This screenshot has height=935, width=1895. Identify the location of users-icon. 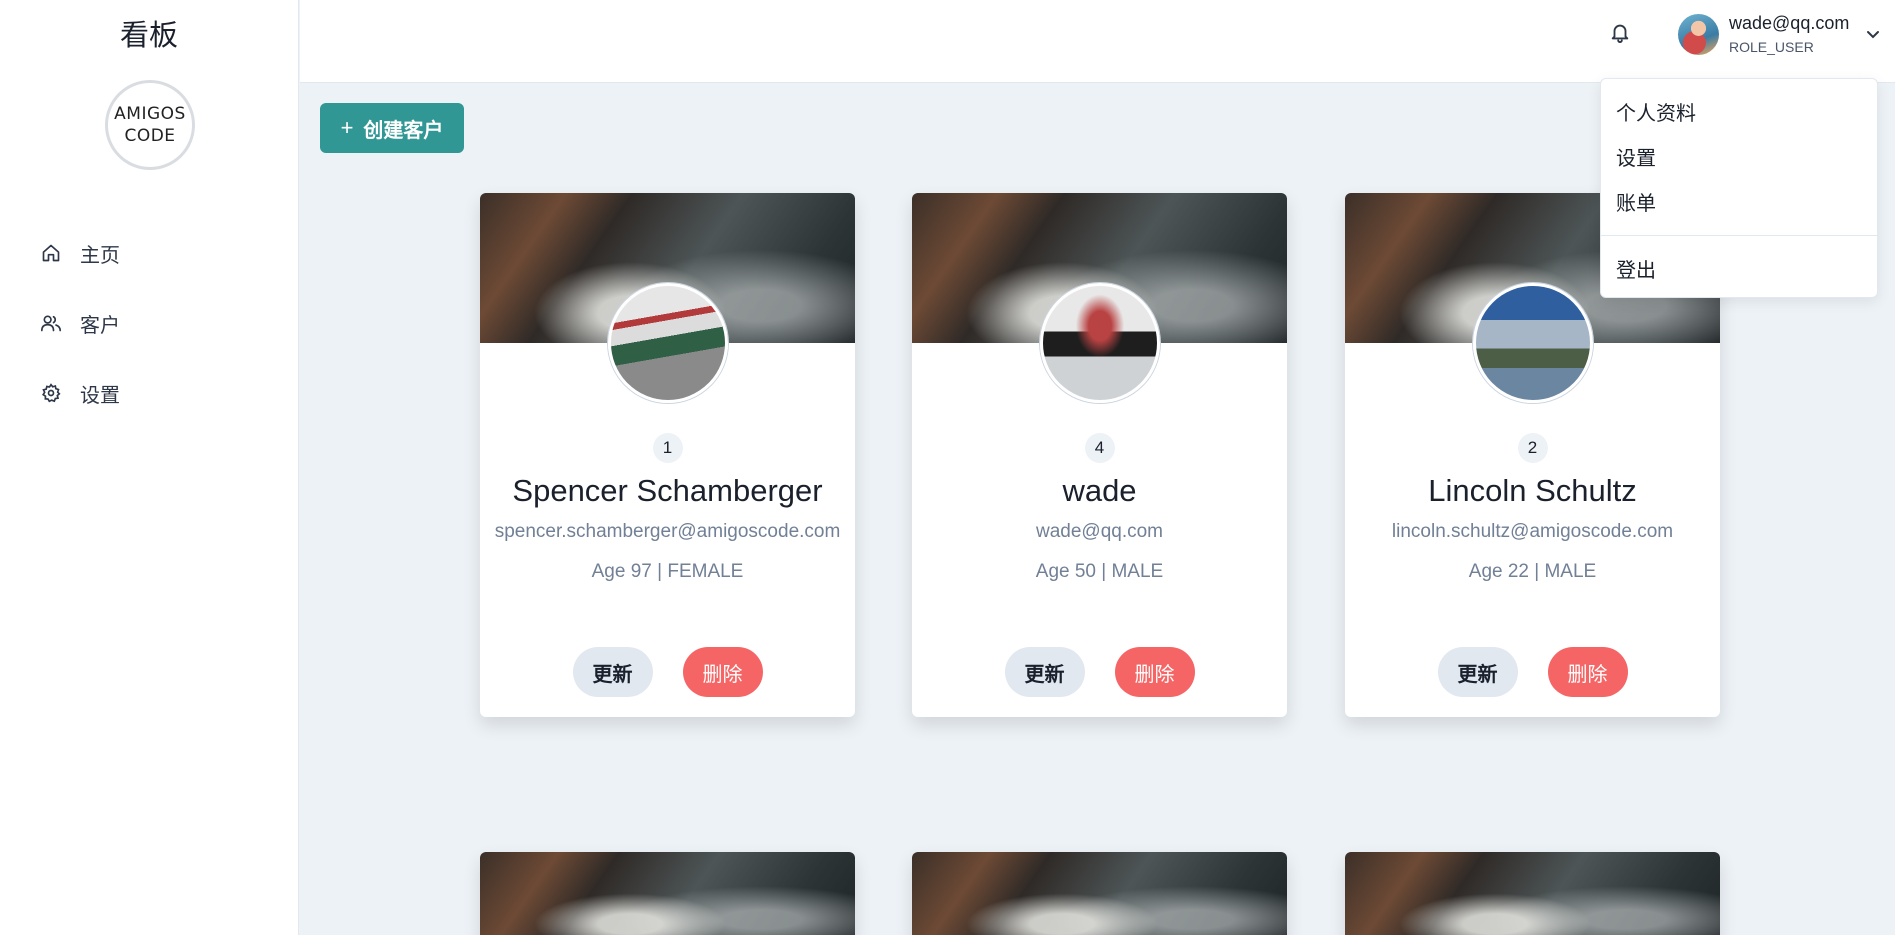
(51, 323).